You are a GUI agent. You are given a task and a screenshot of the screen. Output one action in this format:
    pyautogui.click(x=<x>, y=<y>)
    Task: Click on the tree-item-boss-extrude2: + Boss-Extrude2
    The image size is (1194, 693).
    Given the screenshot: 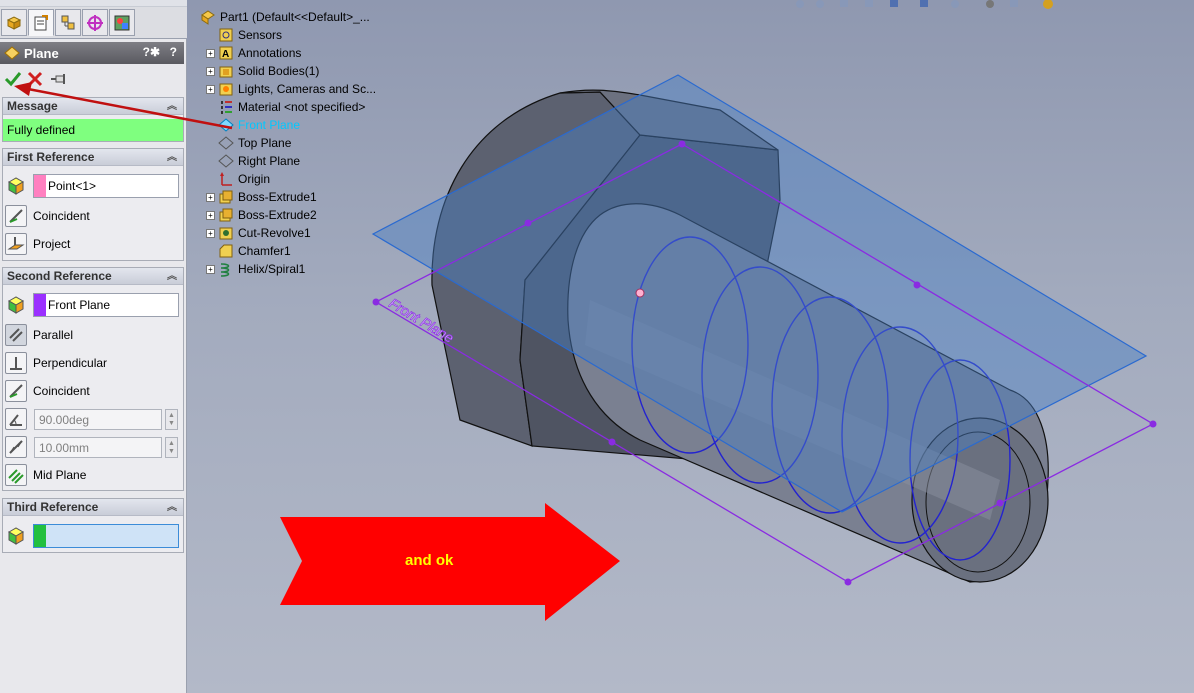 What is the action you would take?
    pyautogui.click(x=261, y=215)
    